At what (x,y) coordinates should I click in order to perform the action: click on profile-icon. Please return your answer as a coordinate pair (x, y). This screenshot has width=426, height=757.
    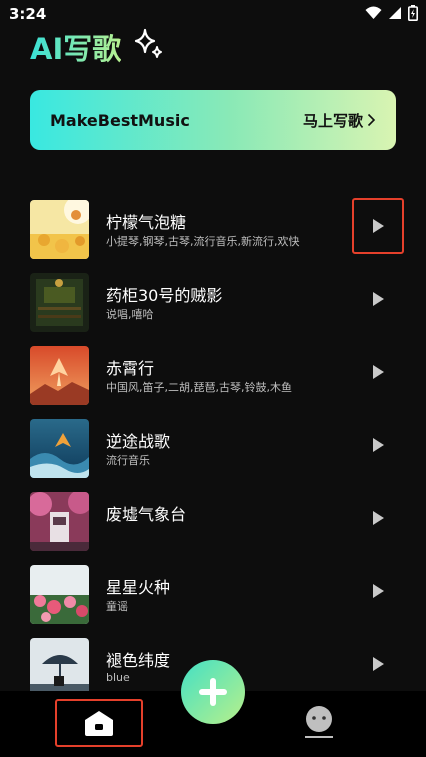
    Looking at the image, I should click on (319, 722).